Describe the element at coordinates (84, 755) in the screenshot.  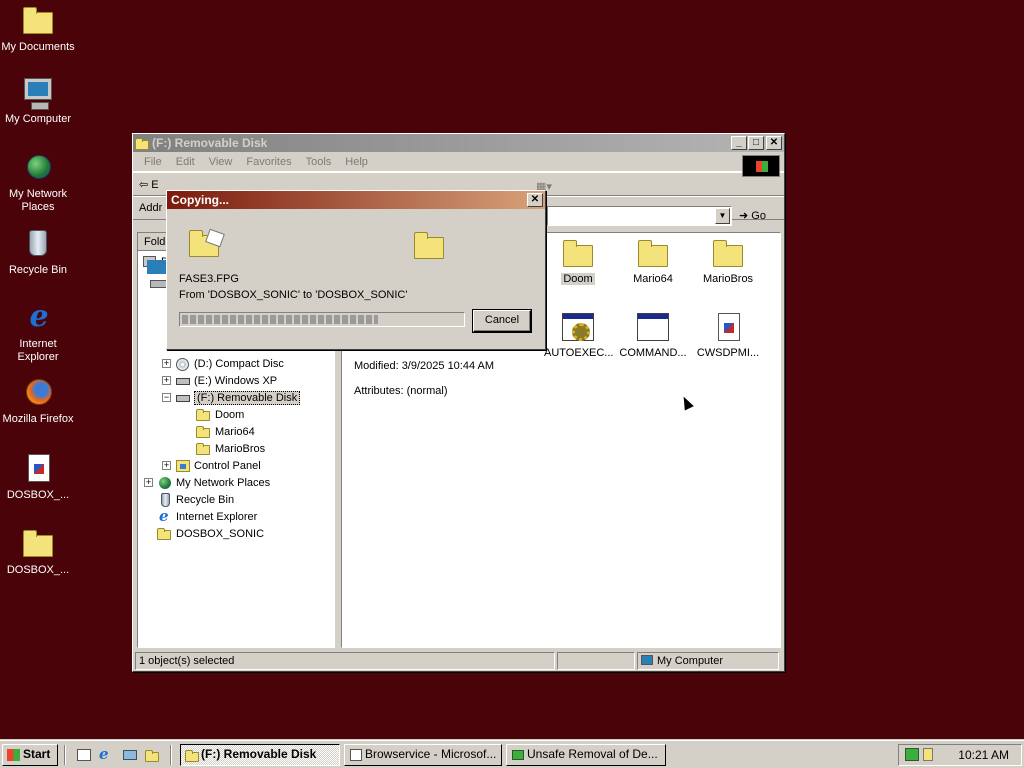
I see `show-desktop-icon` at that location.